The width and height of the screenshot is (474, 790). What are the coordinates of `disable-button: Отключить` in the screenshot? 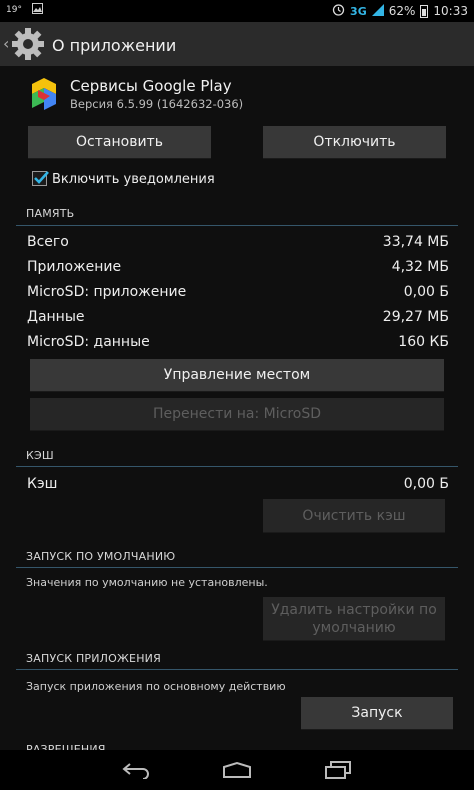 It's located at (354, 142).